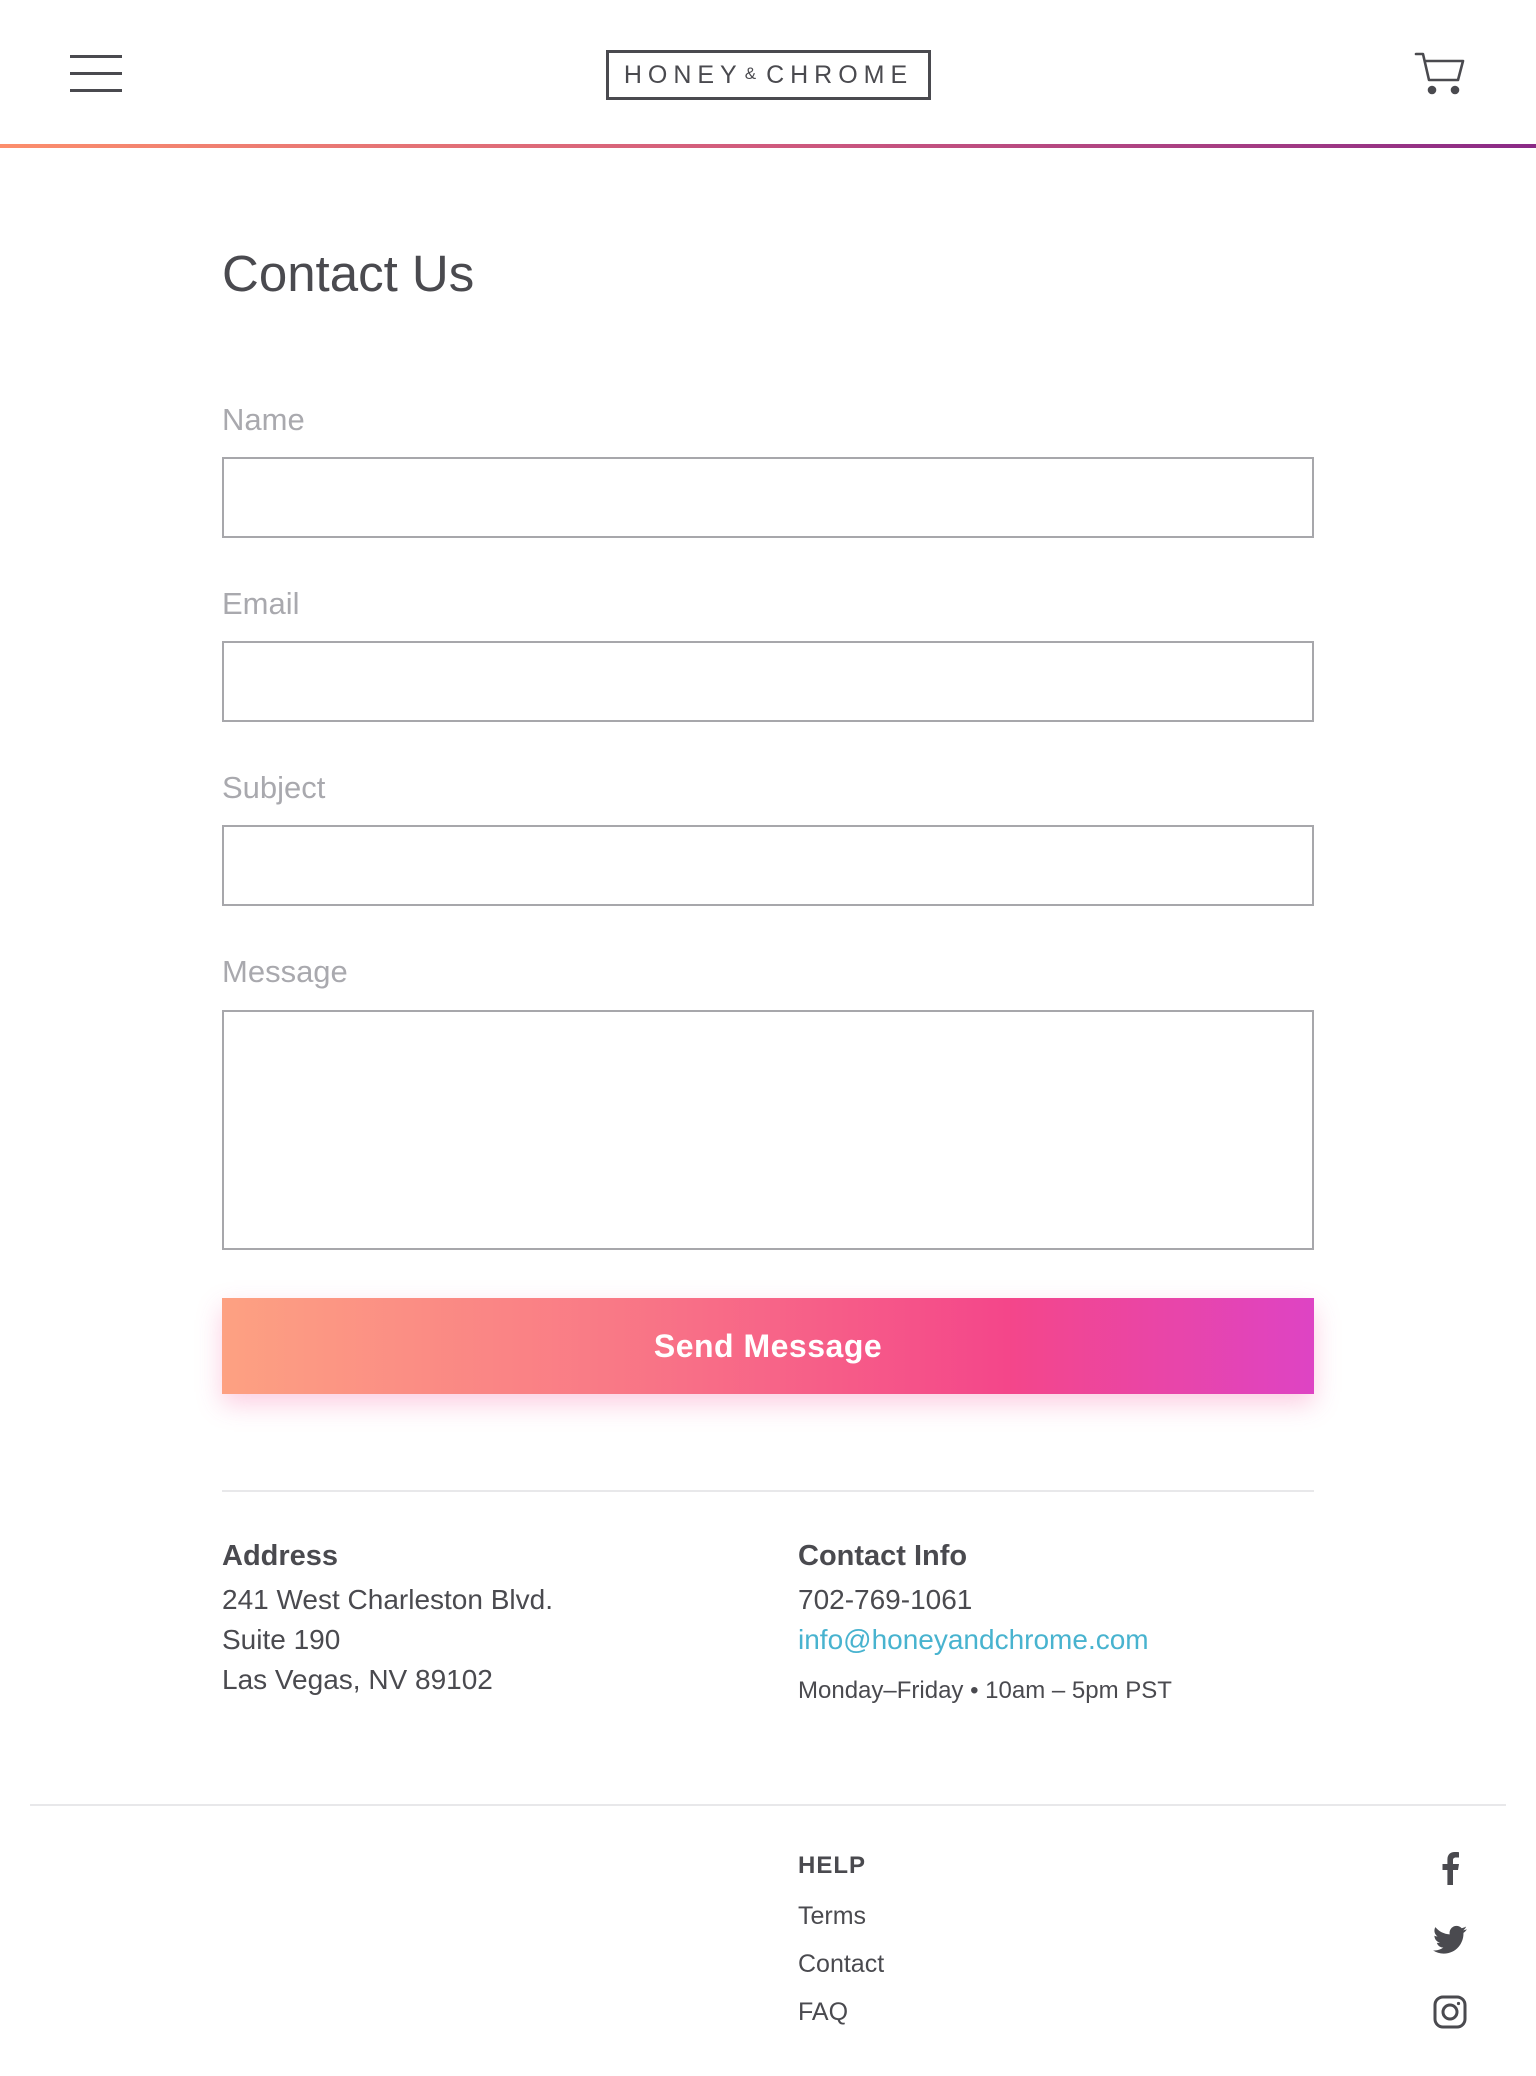 The width and height of the screenshot is (1536, 2076). I want to click on email-label: Email, so click(261, 603).